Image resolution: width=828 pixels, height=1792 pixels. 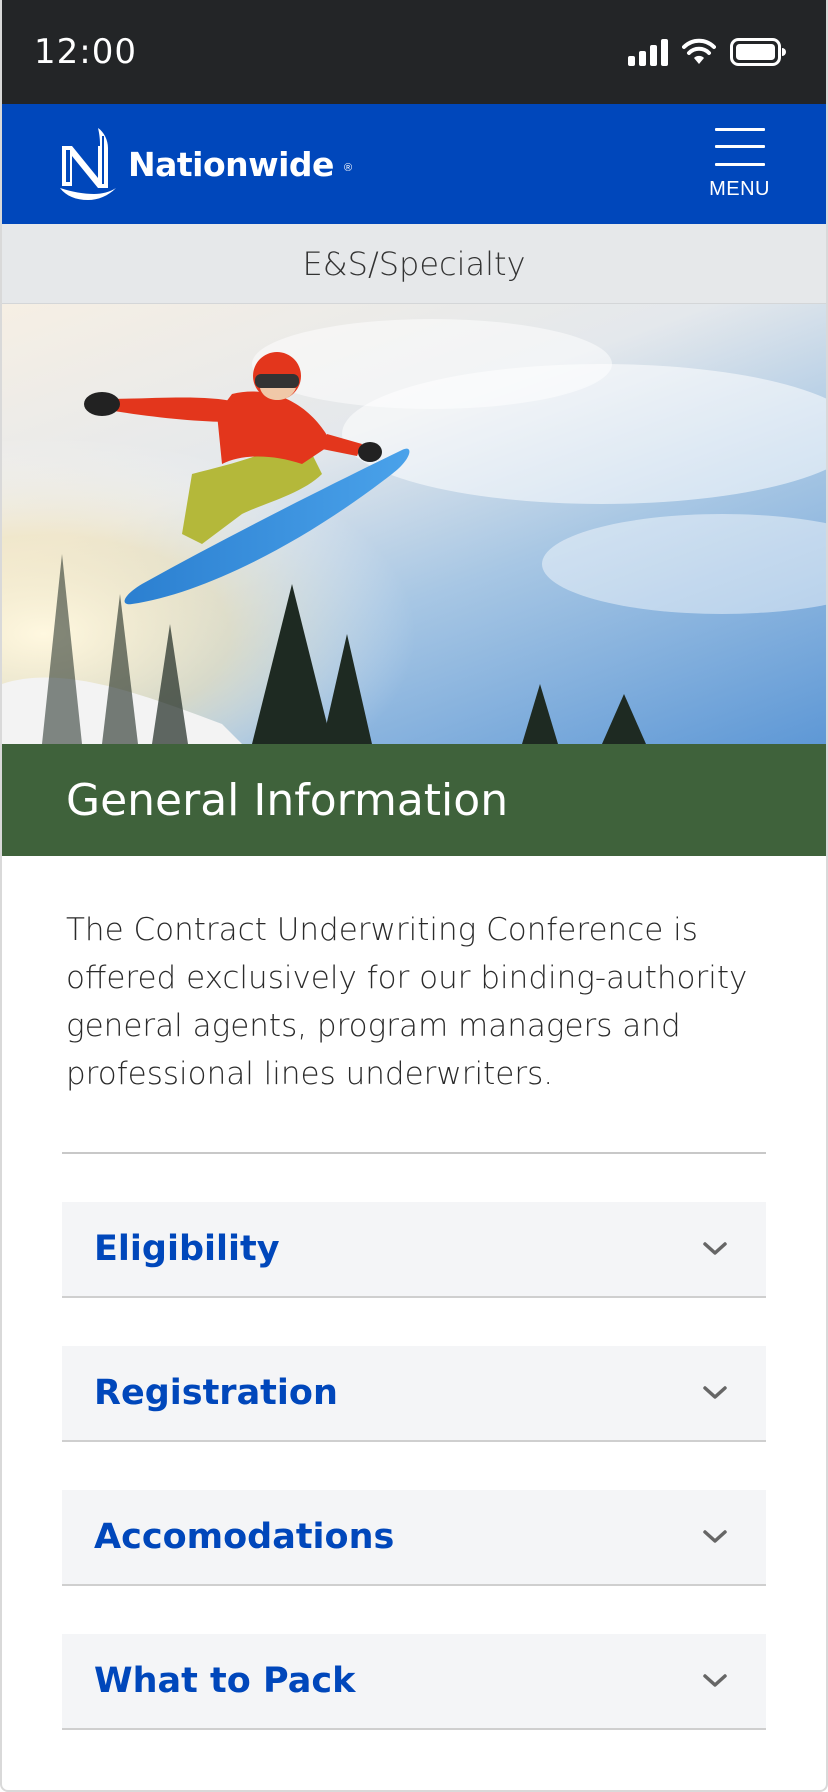 I want to click on subnav-title: E&S/Specialty, so click(x=414, y=263).